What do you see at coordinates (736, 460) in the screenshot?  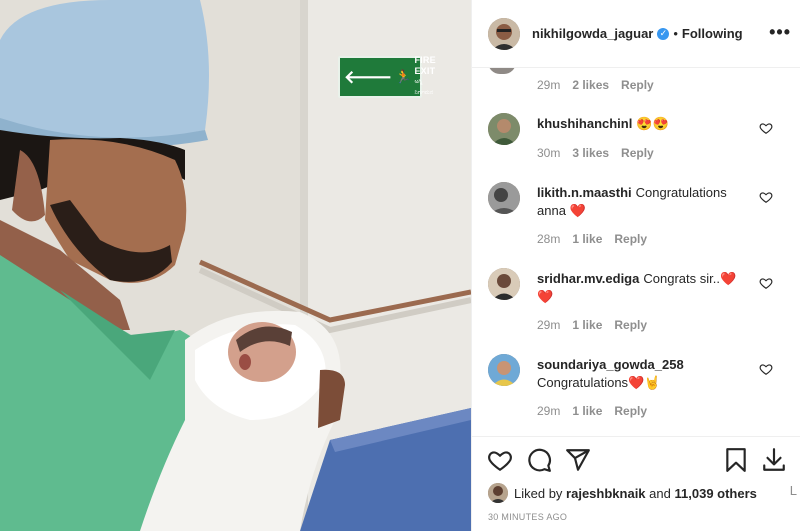 I see `bookmark-icon` at bounding box center [736, 460].